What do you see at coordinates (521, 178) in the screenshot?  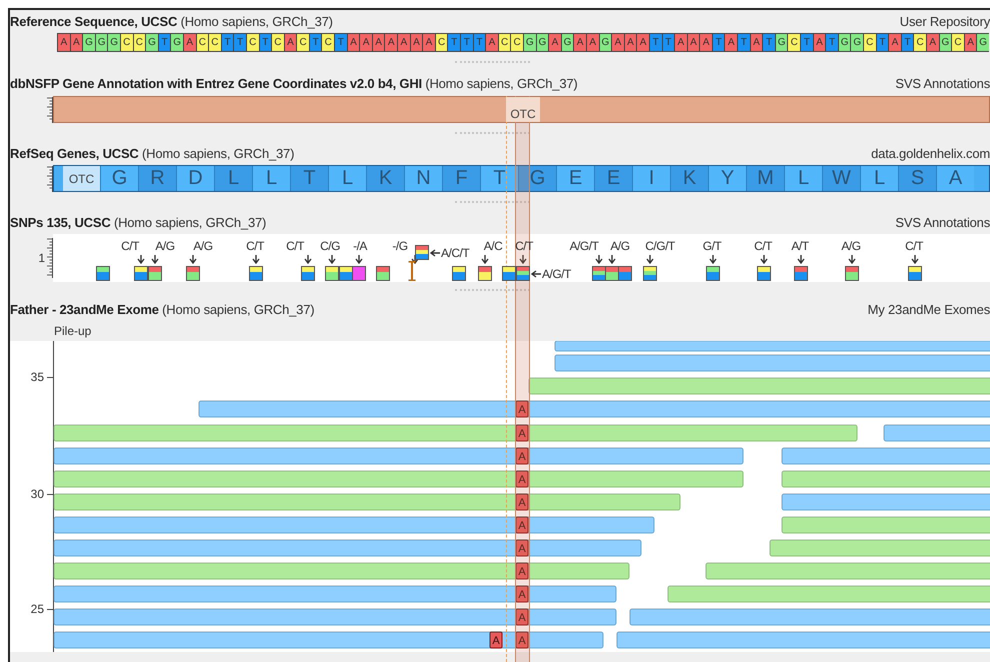 I see `transcript-bar: OTC G R D L L T L K N F T G E E I K Y M L W L S A` at bounding box center [521, 178].